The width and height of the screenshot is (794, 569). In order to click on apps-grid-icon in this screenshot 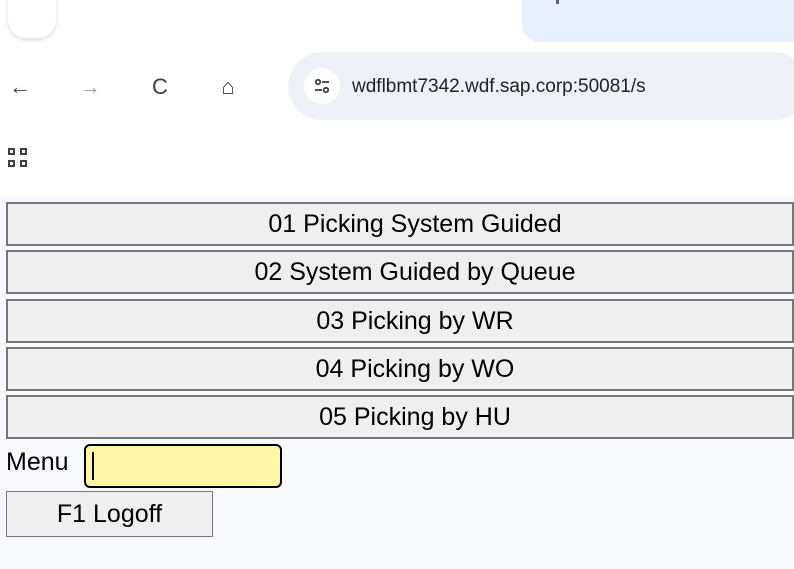, I will do `click(19, 159)`.